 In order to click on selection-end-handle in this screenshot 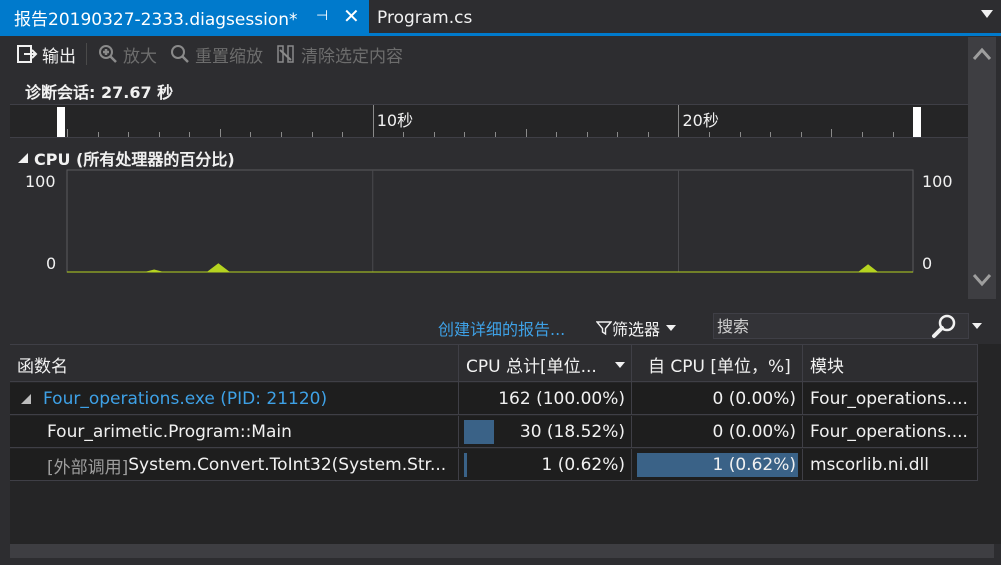, I will do `click(917, 122)`.